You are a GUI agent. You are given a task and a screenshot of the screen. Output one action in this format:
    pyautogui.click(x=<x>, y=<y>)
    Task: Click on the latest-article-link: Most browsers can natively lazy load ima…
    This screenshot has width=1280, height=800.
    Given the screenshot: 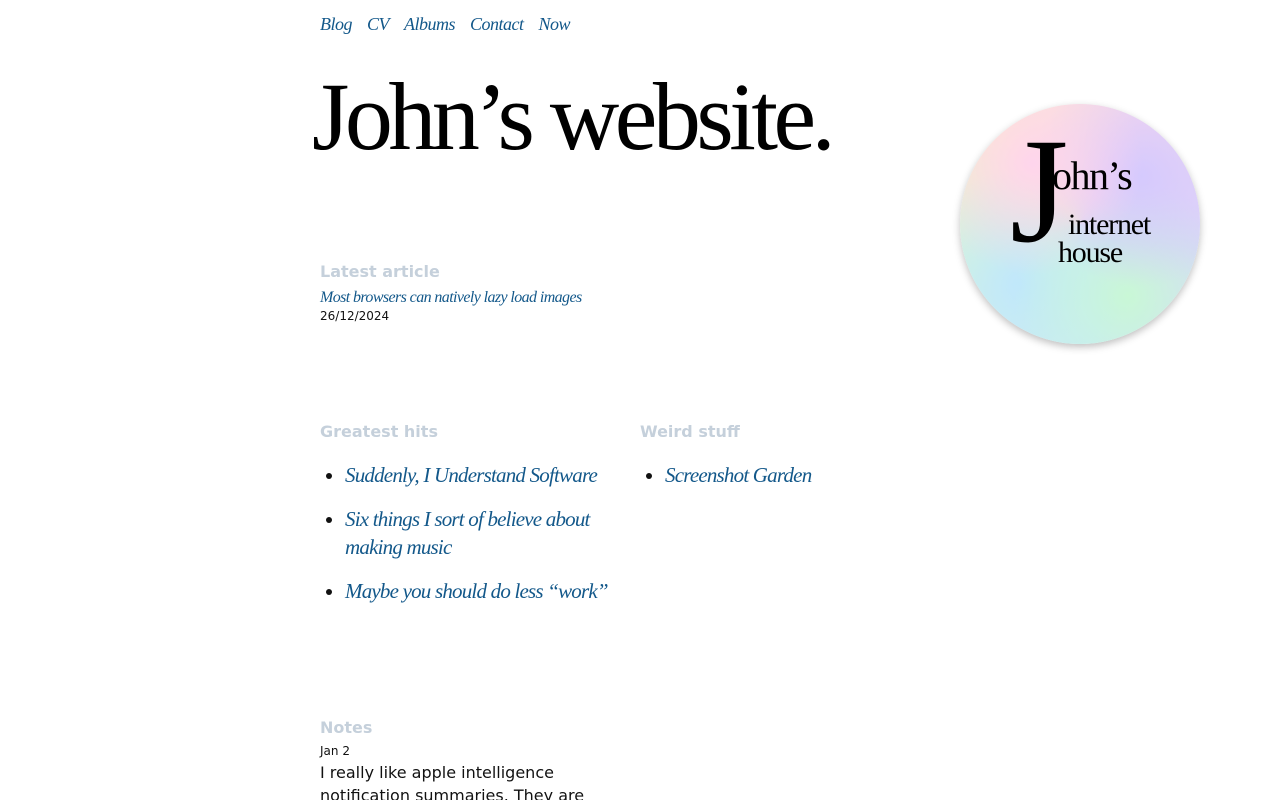 What is the action you would take?
    pyautogui.click(x=451, y=298)
    